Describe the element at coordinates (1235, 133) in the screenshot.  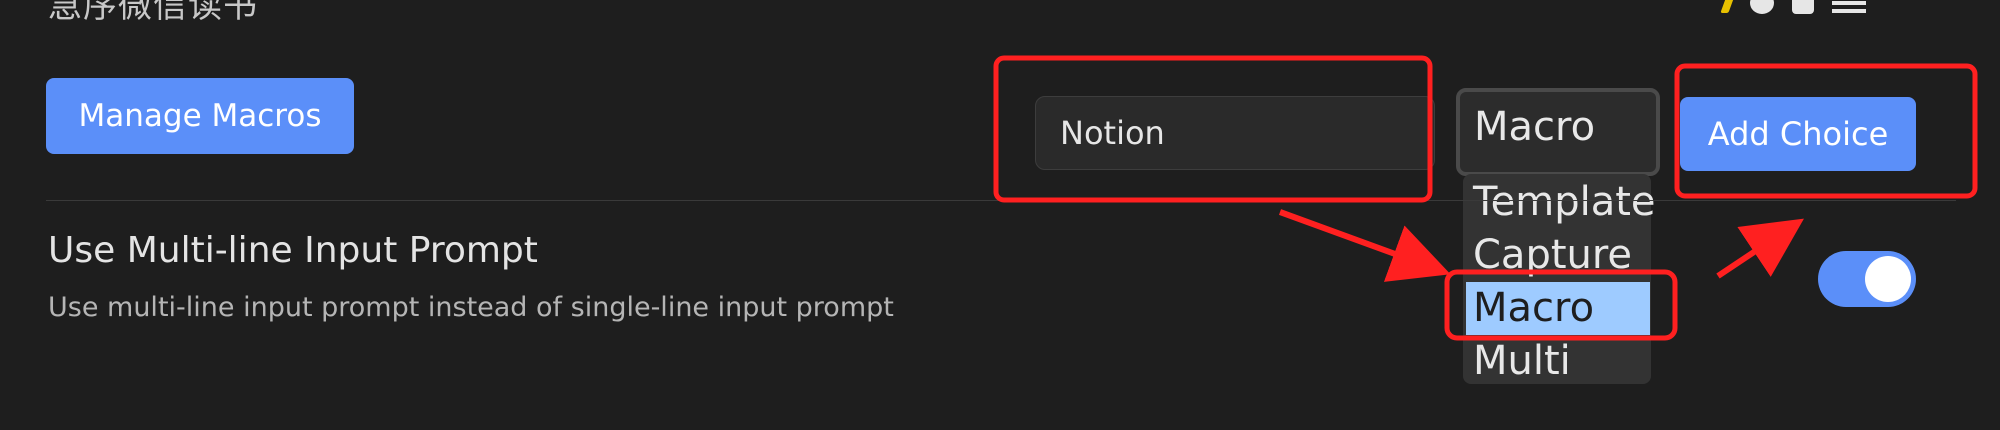
I see `choice-name-input` at that location.